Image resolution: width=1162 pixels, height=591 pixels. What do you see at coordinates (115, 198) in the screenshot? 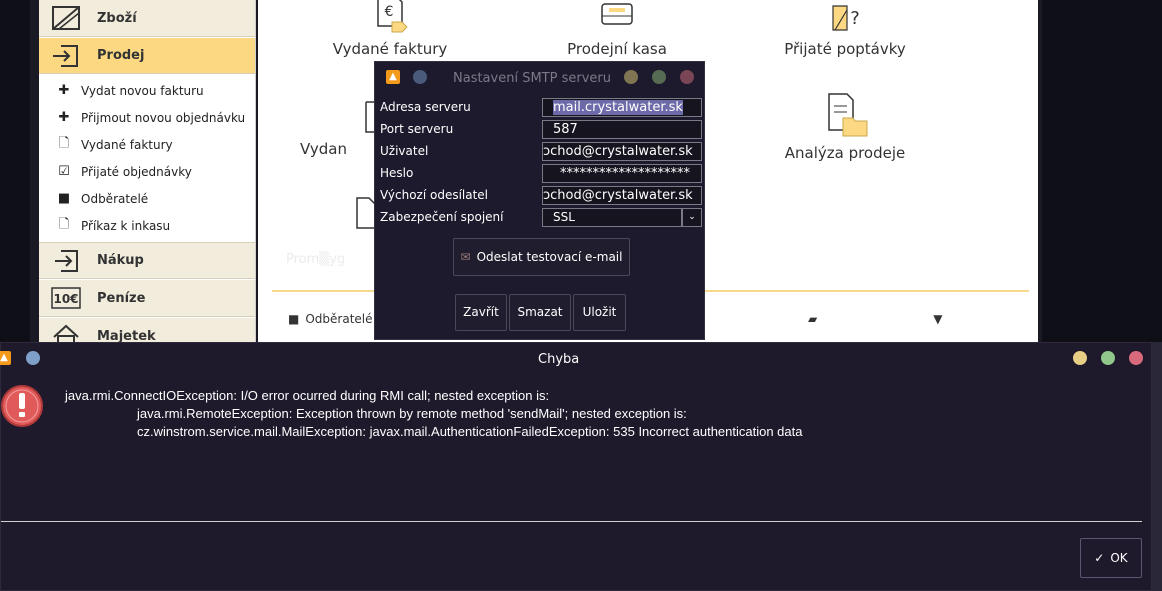
I see `sidebar-item-label: Odběratelé` at bounding box center [115, 198].